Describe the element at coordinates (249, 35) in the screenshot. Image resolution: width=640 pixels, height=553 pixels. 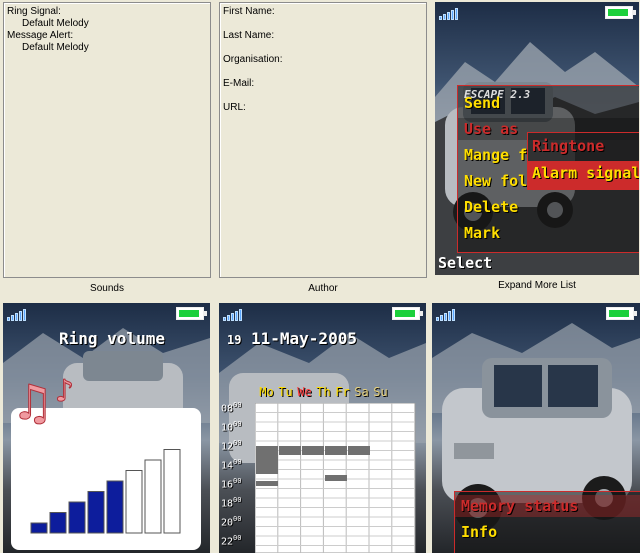
I see `last-name-label: Last Name:` at that location.